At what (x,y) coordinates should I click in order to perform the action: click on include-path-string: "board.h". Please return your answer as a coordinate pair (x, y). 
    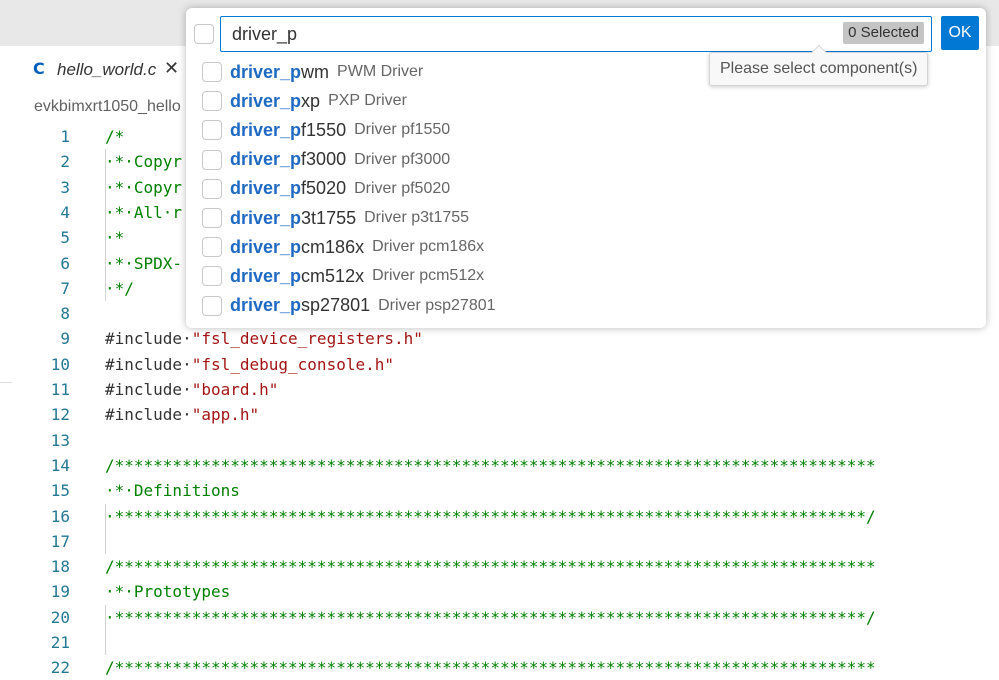
    Looking at the image, I should click on (235, 389).